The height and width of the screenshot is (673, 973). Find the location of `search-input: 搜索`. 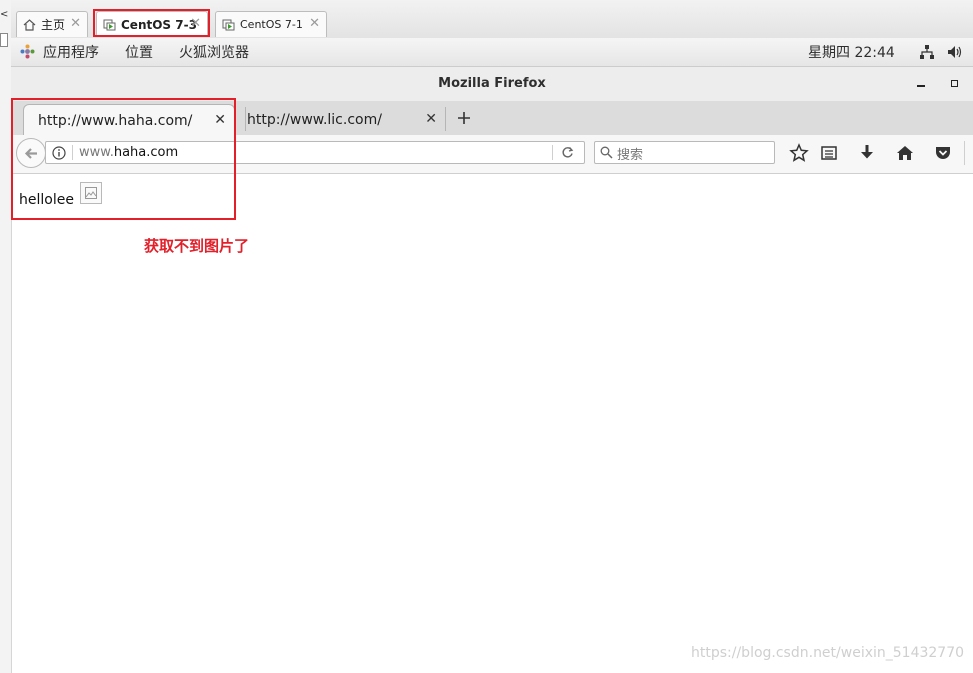

search-input: 搜索 is located at coordinates (684, 152).